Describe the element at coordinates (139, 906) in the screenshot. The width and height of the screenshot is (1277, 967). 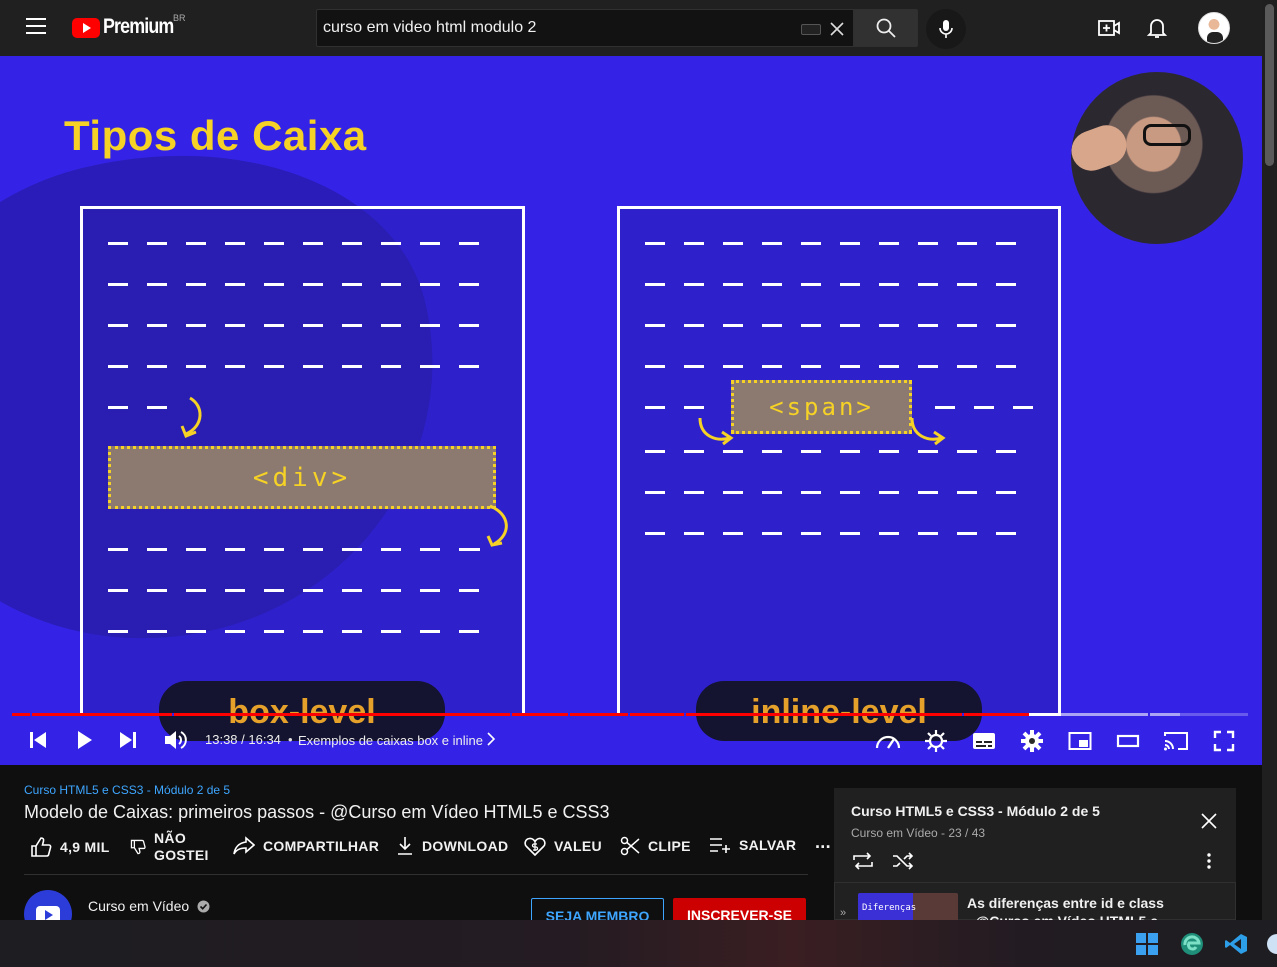
I see `channel-name-text: Curso em Vídeo` at that location.